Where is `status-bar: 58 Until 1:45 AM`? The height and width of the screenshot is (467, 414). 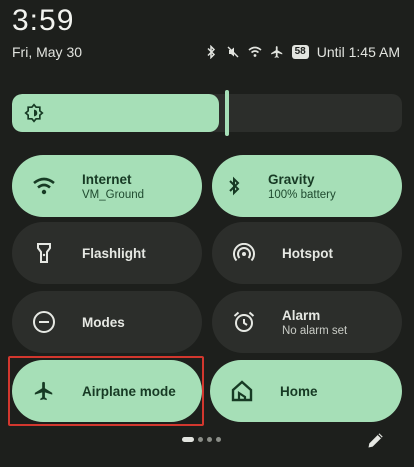 status-bar: 58 Until 1:45 AM is located at coordinates (302, 52).